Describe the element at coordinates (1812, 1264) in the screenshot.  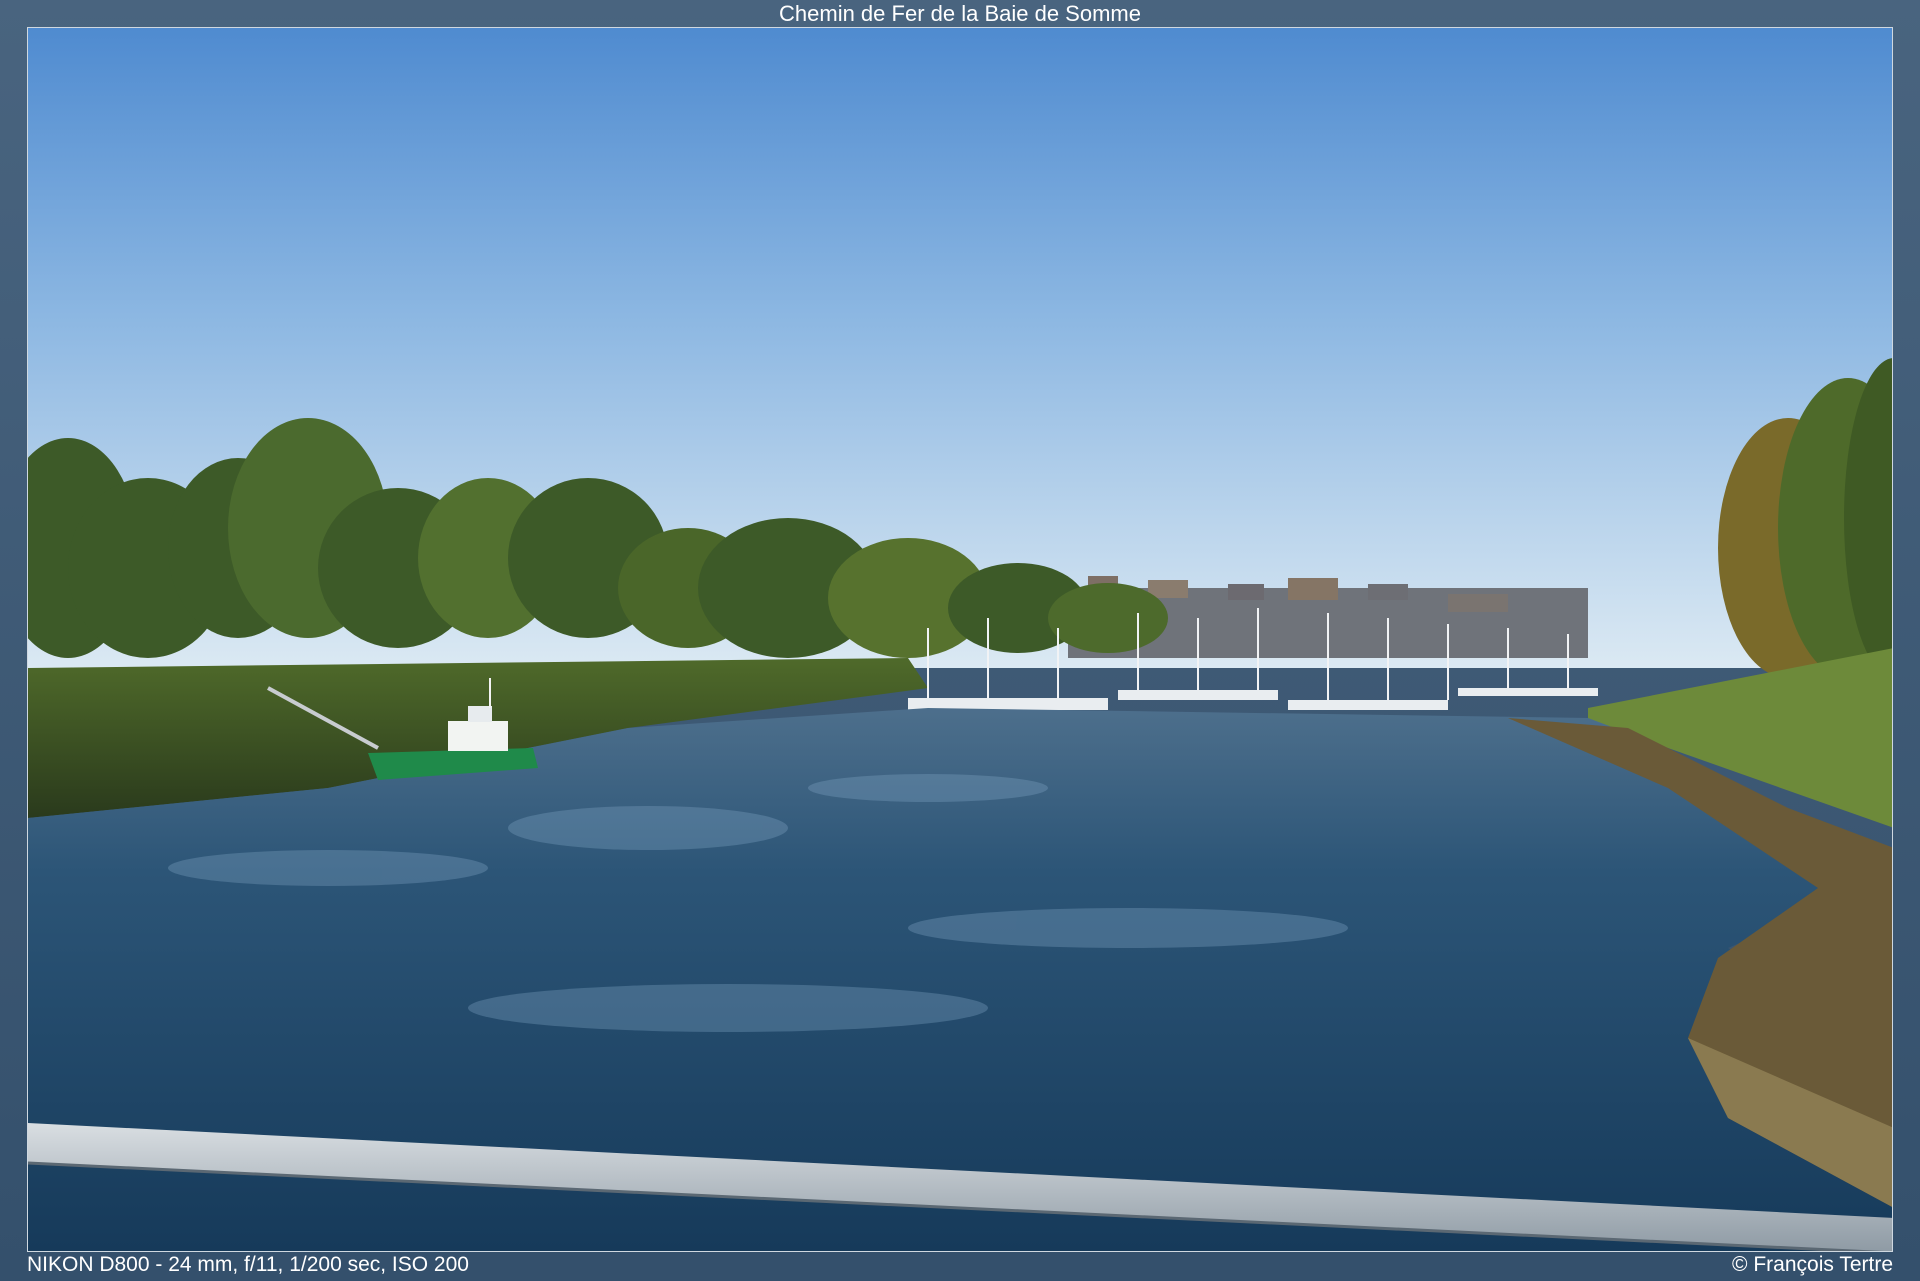
I see `copyright-caption: © François Tertre` at that location.